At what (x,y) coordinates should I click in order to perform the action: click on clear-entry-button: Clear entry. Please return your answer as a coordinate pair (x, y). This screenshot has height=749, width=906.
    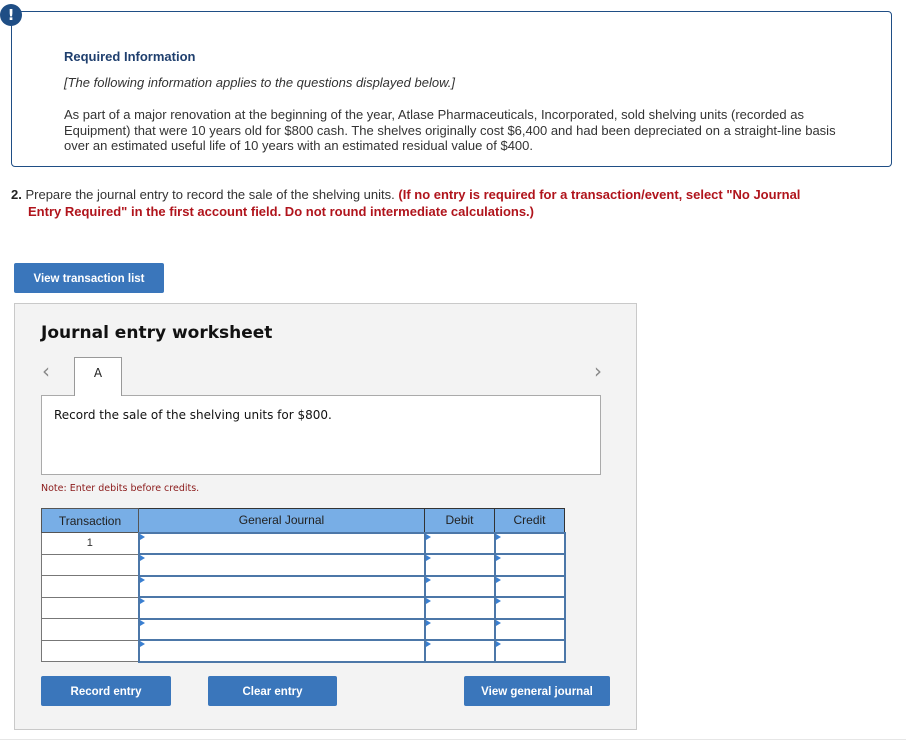
    Looking at the image, I should click on (272, 691).